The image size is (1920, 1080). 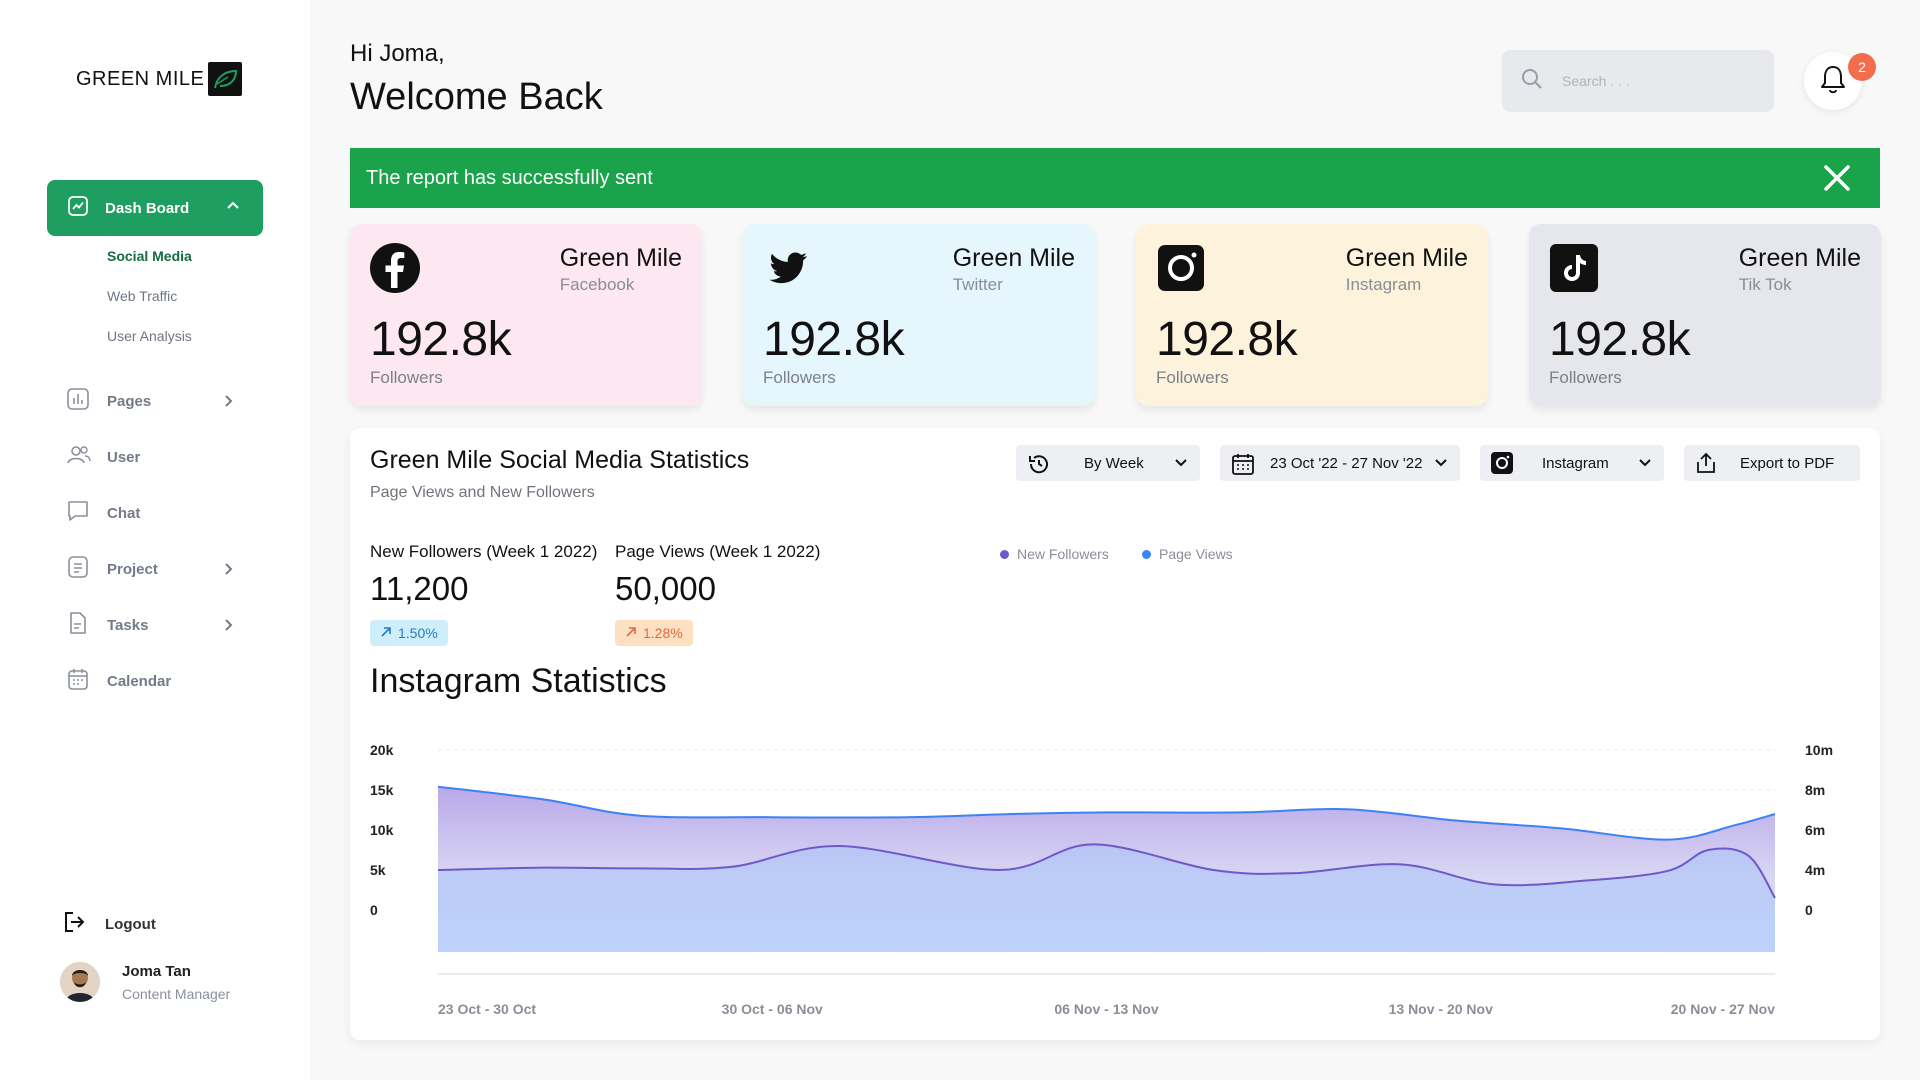 I want to click on x-tick-label: 13 Nov - 20 Nov, so click(x=1441, y=1009).